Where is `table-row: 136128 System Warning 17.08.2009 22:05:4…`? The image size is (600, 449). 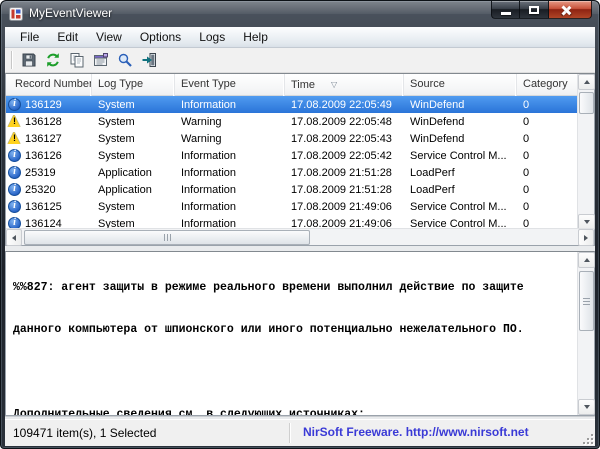
table-row: 136128 System Warning 17.08.2009 22:05:4… is located at coordinates (293, 121).